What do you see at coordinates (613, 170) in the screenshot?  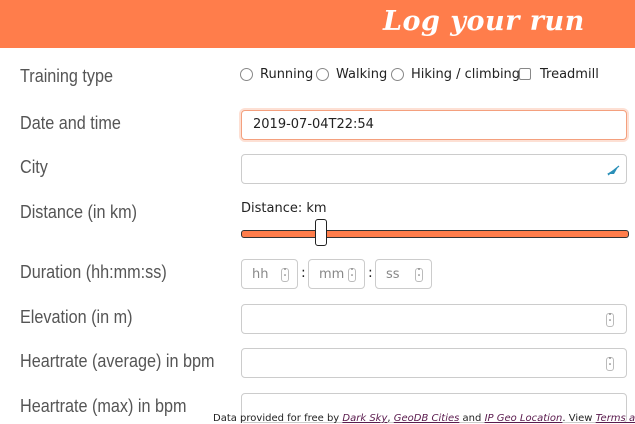 I see `location-arrow-icon` at bounding box center [613, 170].